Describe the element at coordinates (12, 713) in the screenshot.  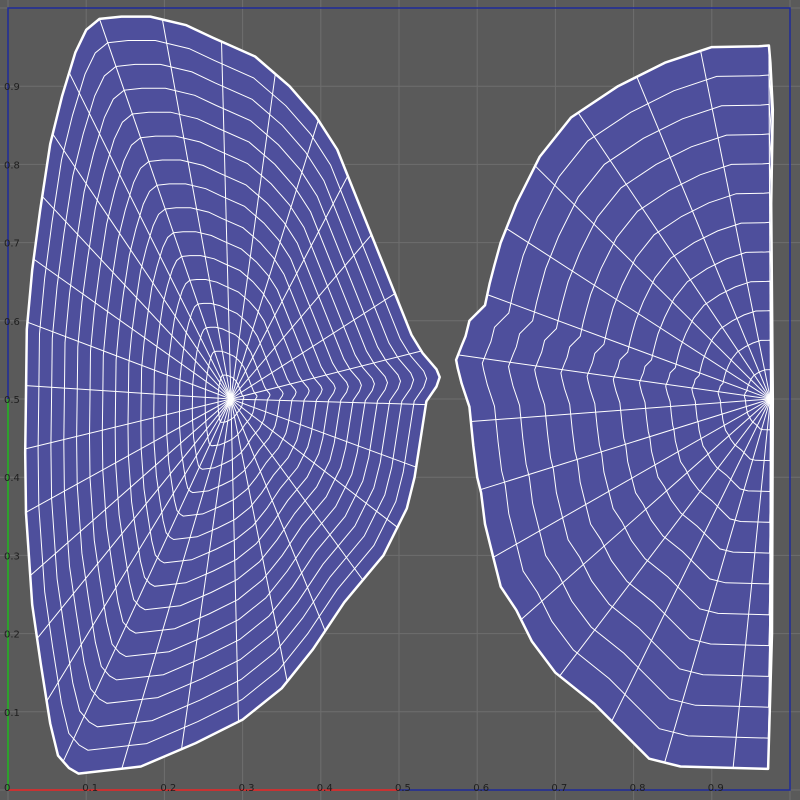
I see `v-tick-label: 0.1` at that location.